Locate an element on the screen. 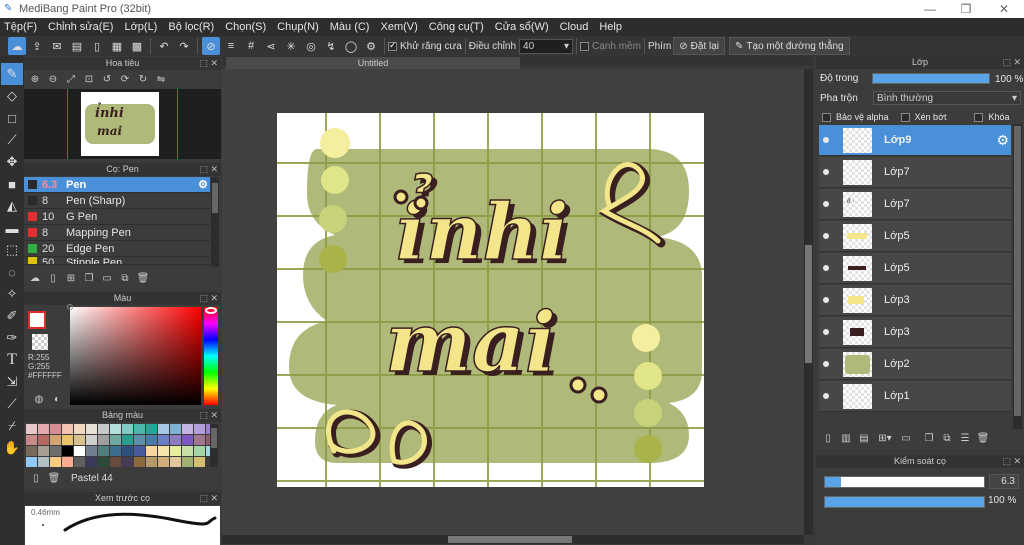 This screenshot has height=545, width=1024. page-icon: ▯ is located at coordinates (97, 46).